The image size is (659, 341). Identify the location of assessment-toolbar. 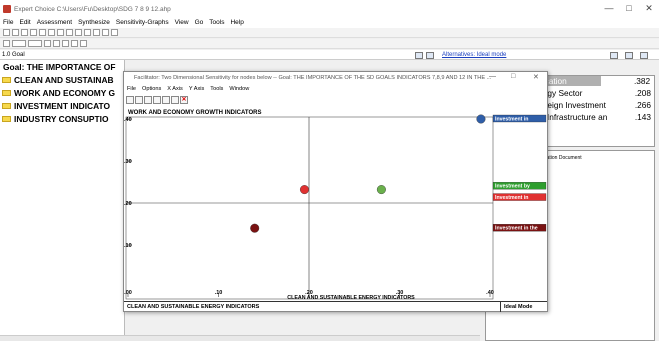
(329, 44).